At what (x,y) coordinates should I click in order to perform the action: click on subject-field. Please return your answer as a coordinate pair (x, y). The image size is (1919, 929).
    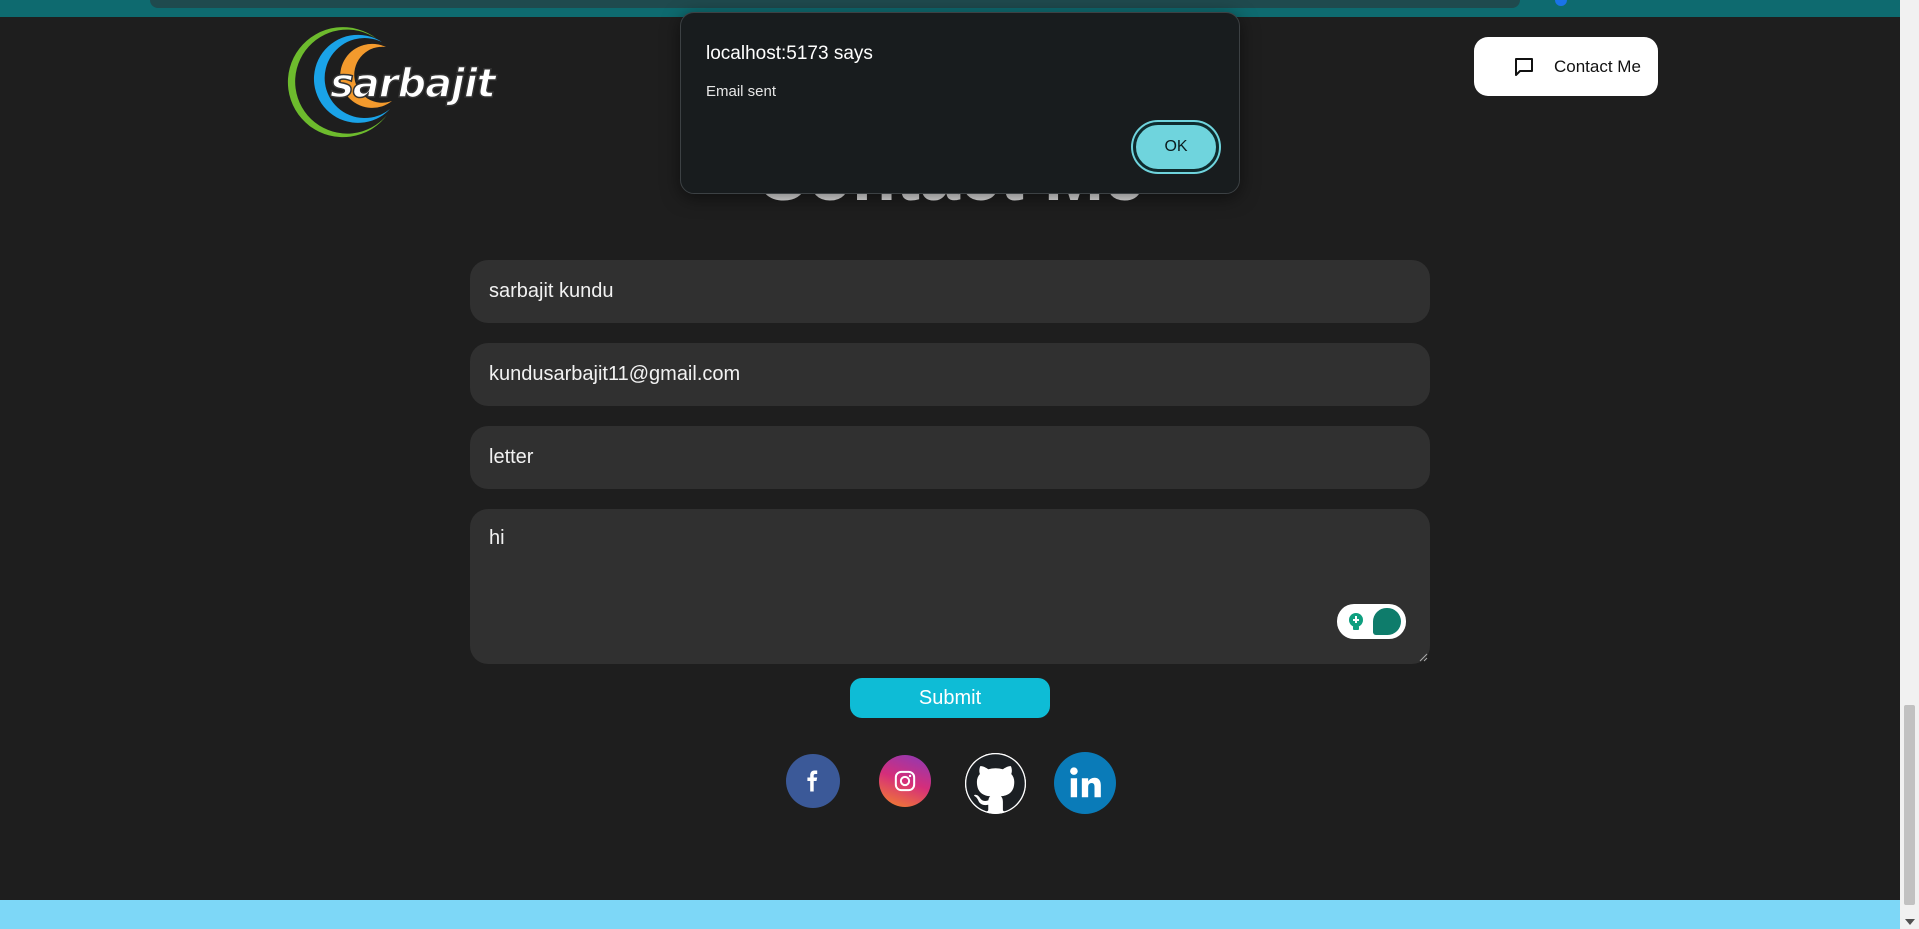
    Looking at the image, I should click on (950, 457).